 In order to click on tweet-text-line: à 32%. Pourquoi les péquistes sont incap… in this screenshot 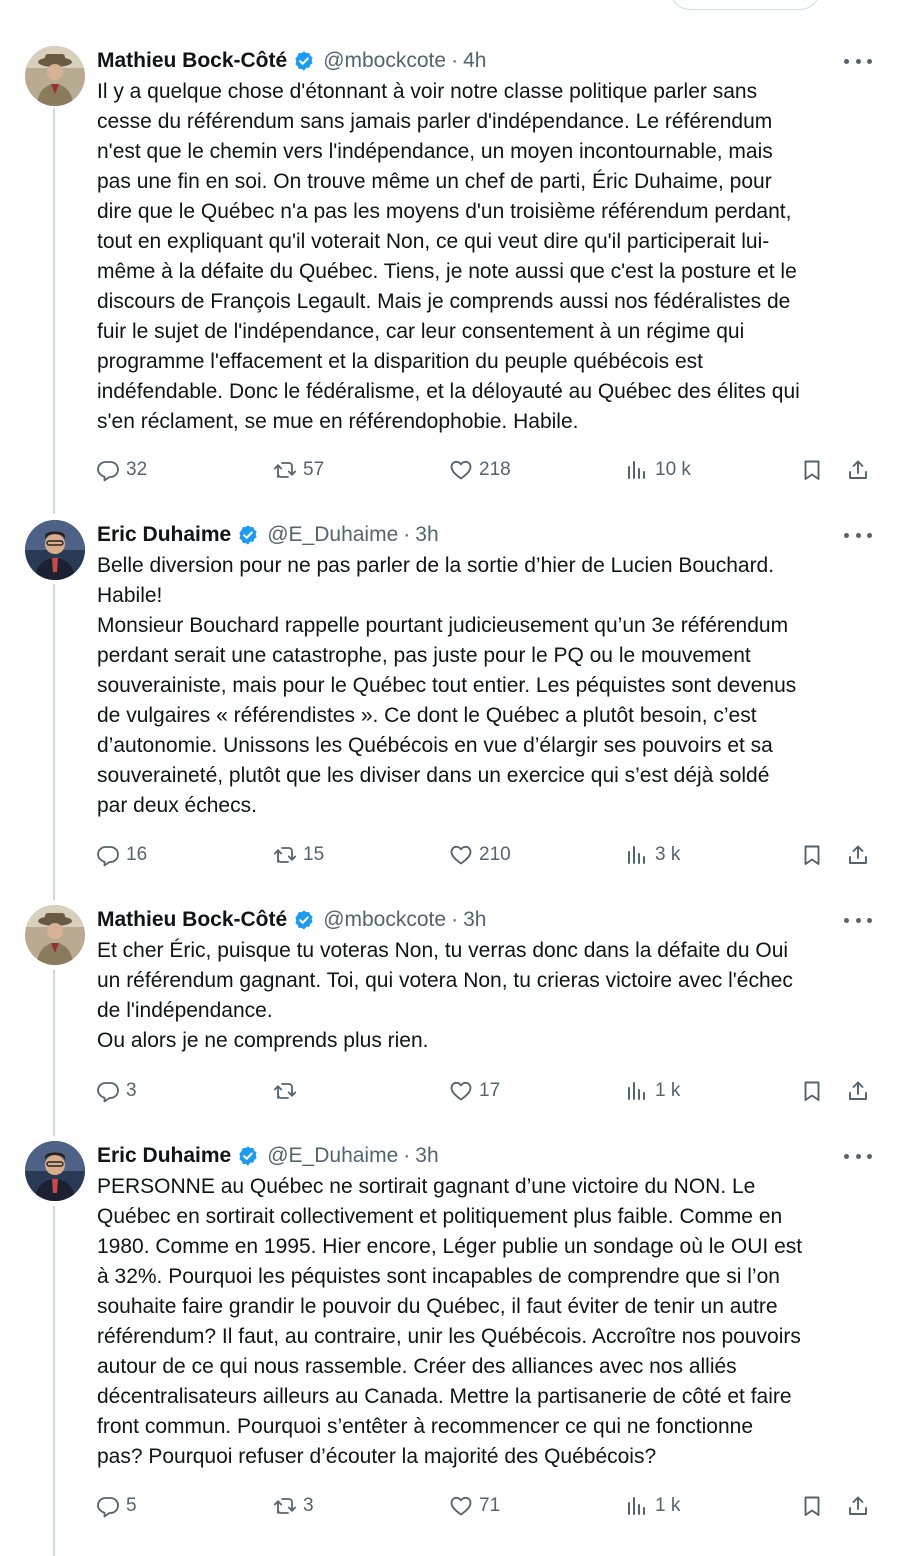, I will do `click(438, 1276)`.